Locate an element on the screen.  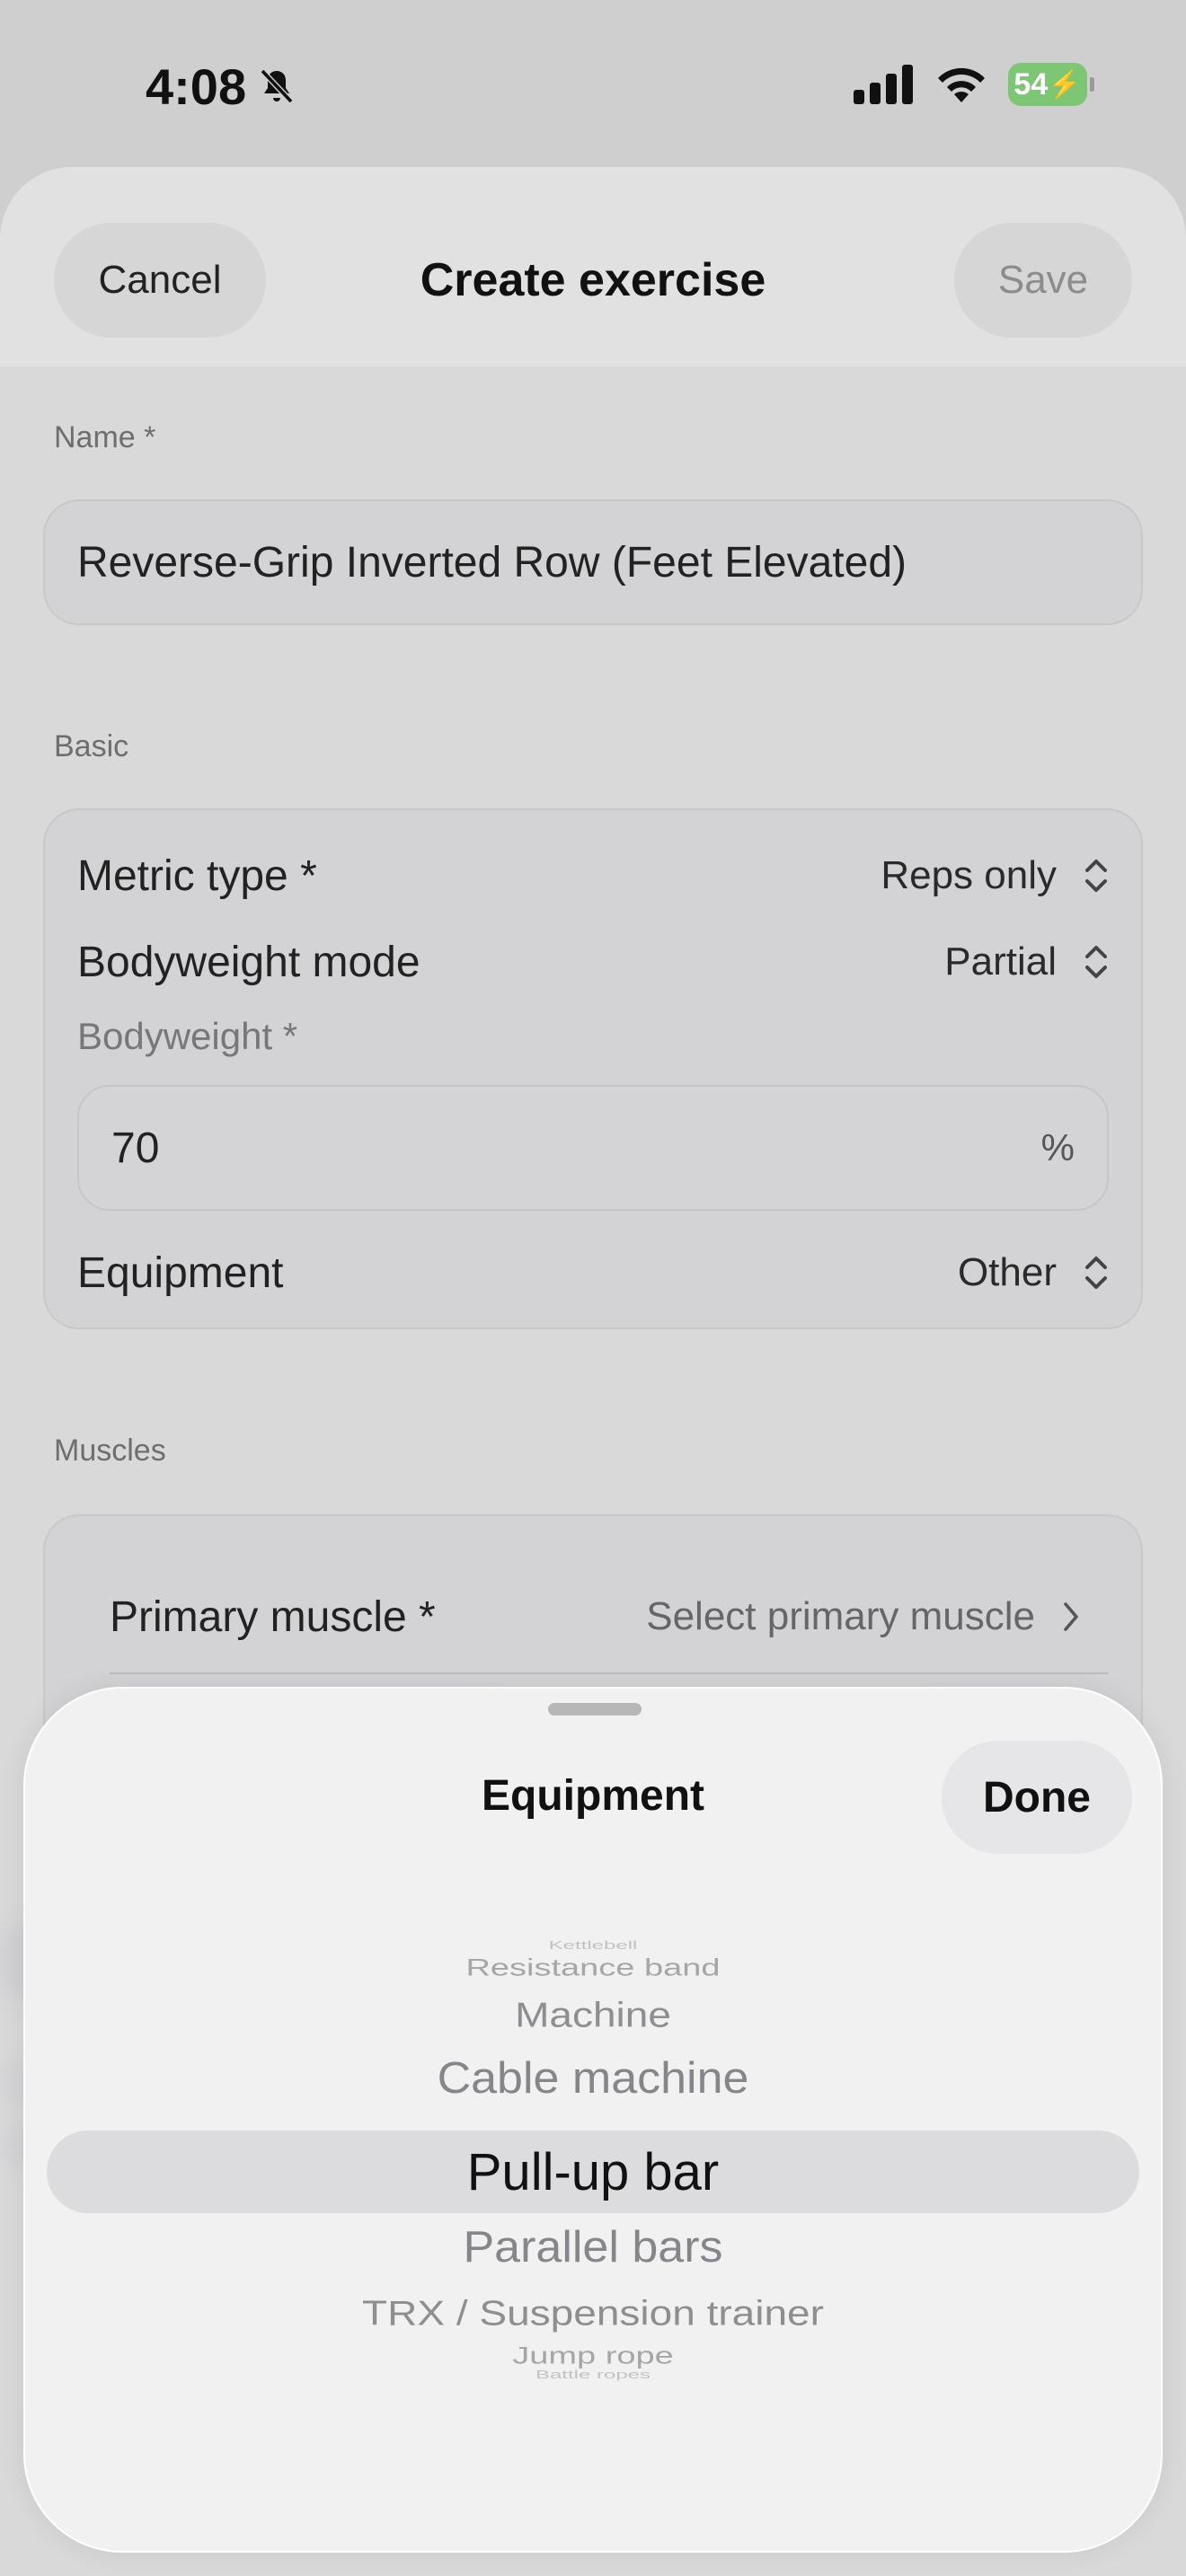
done-button: Done is located at coordinates (1037, 1797).